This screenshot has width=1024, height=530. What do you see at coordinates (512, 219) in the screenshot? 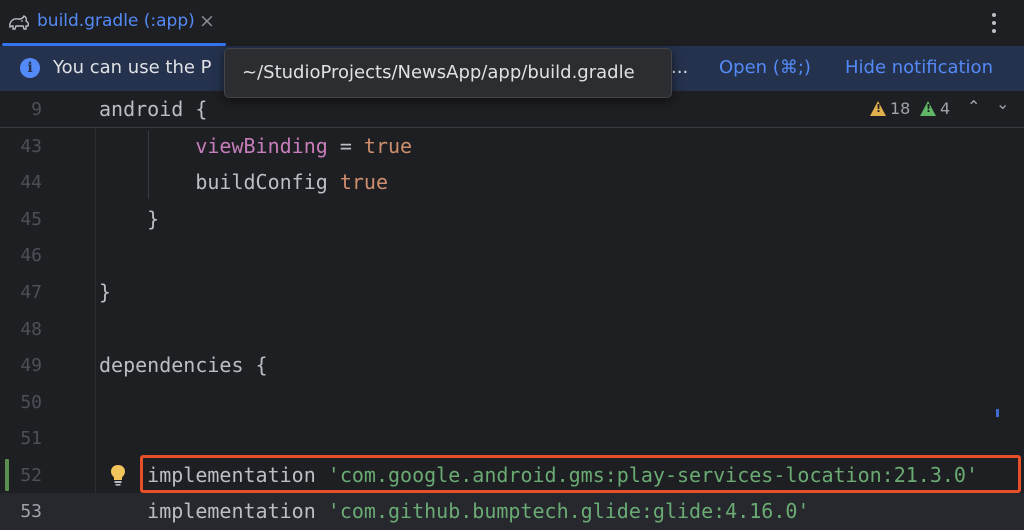
I see `code-line: 45 }` at bounding box center [512, 219].